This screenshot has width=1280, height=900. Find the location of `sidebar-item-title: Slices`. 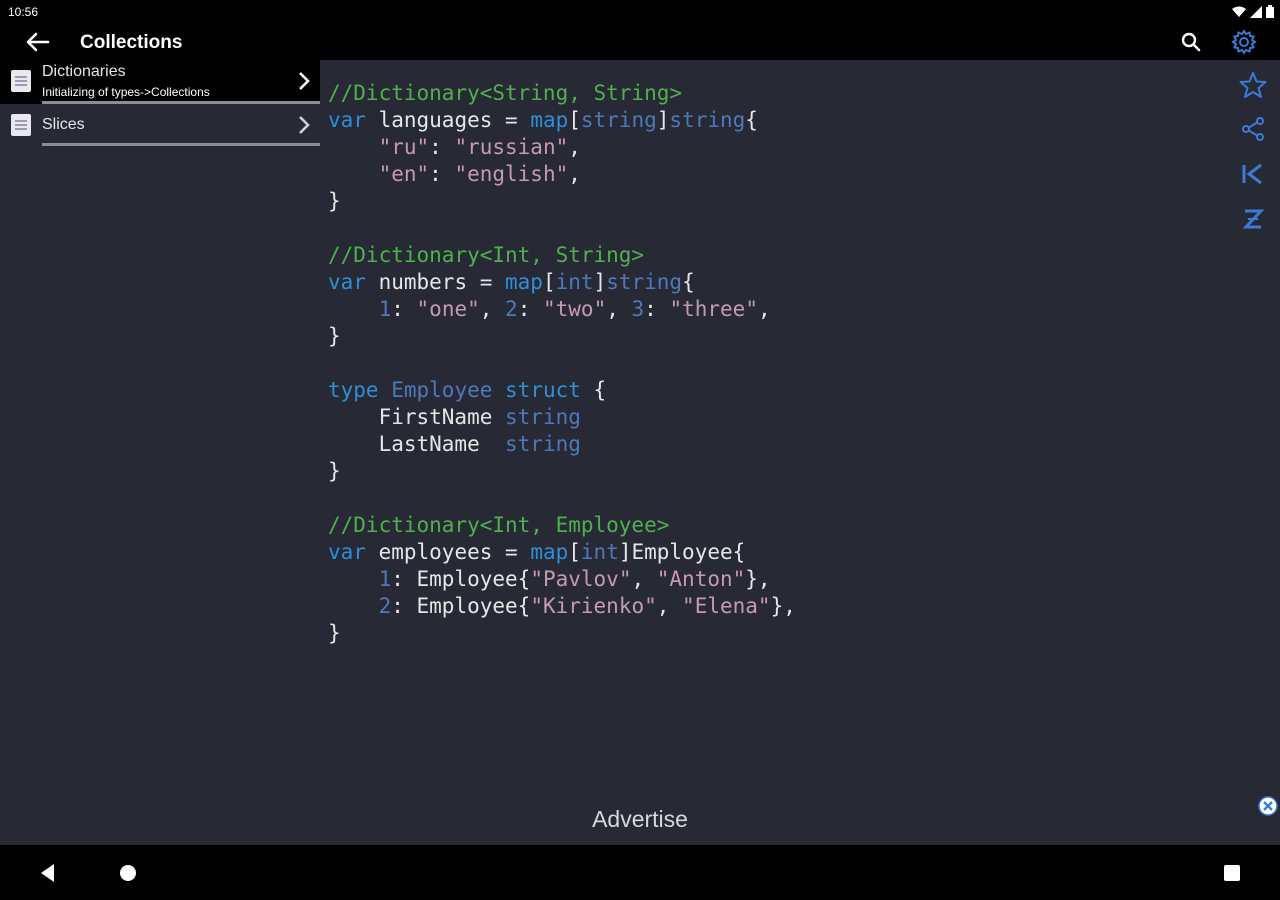

sidebar-item-title: Slices is located at coordinates (63, 124).